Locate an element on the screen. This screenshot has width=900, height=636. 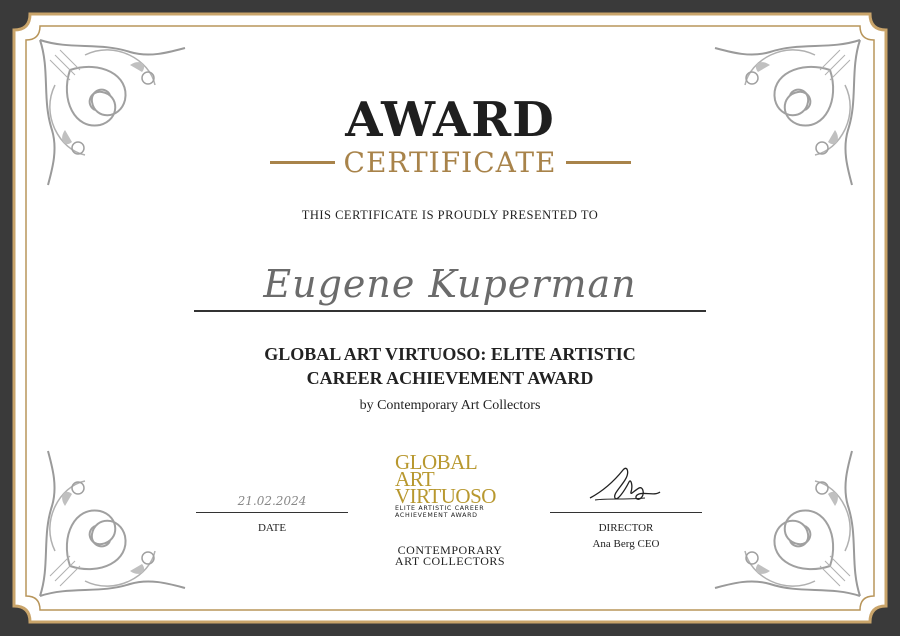
logo-subtitle: ELITE ARTISTIC CAREER ACHIEVEMENT AWARD is located at coordinates (439, 512).